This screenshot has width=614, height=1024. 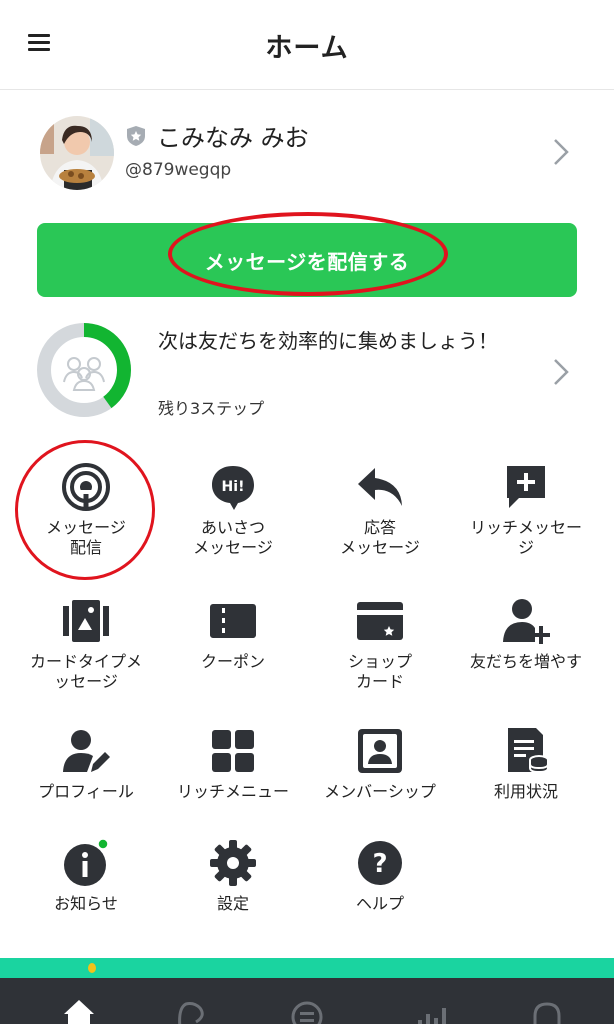 What do you see at coordinates (79, 1012) in the screenshot?
I see `home-icon` at bounding box center [79, 1012].